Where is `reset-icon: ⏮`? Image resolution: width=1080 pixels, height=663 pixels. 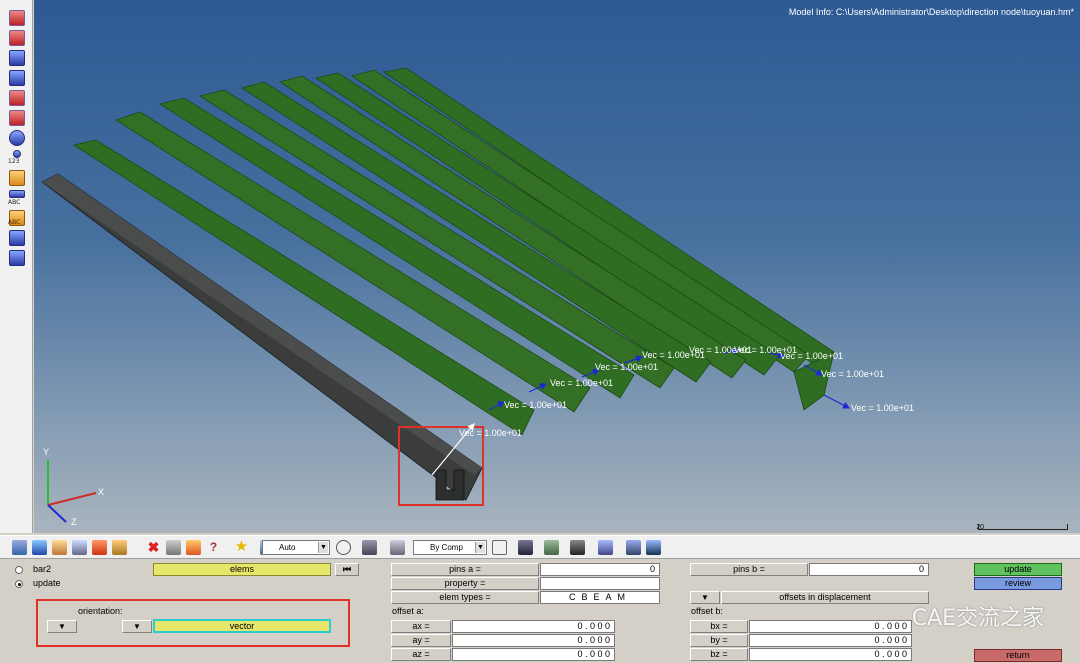
reset-icon: ⏮ is located at coordinates (347, 569).